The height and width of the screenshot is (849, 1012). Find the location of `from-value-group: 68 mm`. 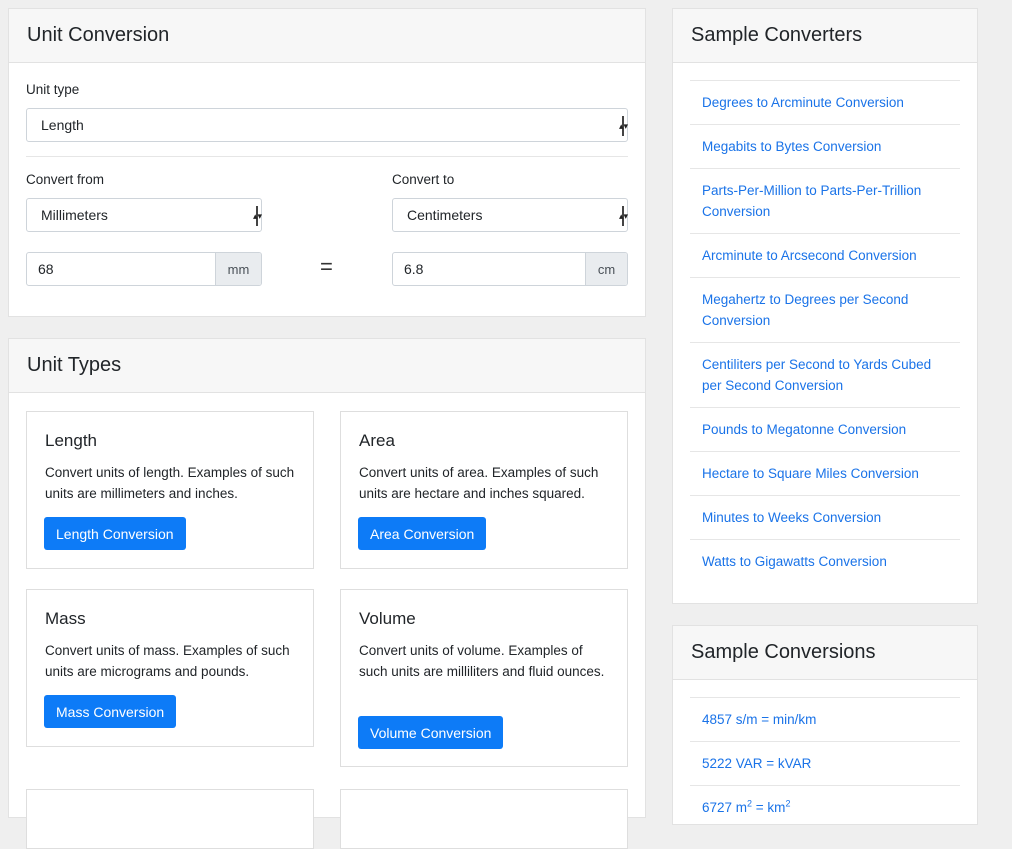

from-value-group: 68 mm is located at coordinates (144, 269).